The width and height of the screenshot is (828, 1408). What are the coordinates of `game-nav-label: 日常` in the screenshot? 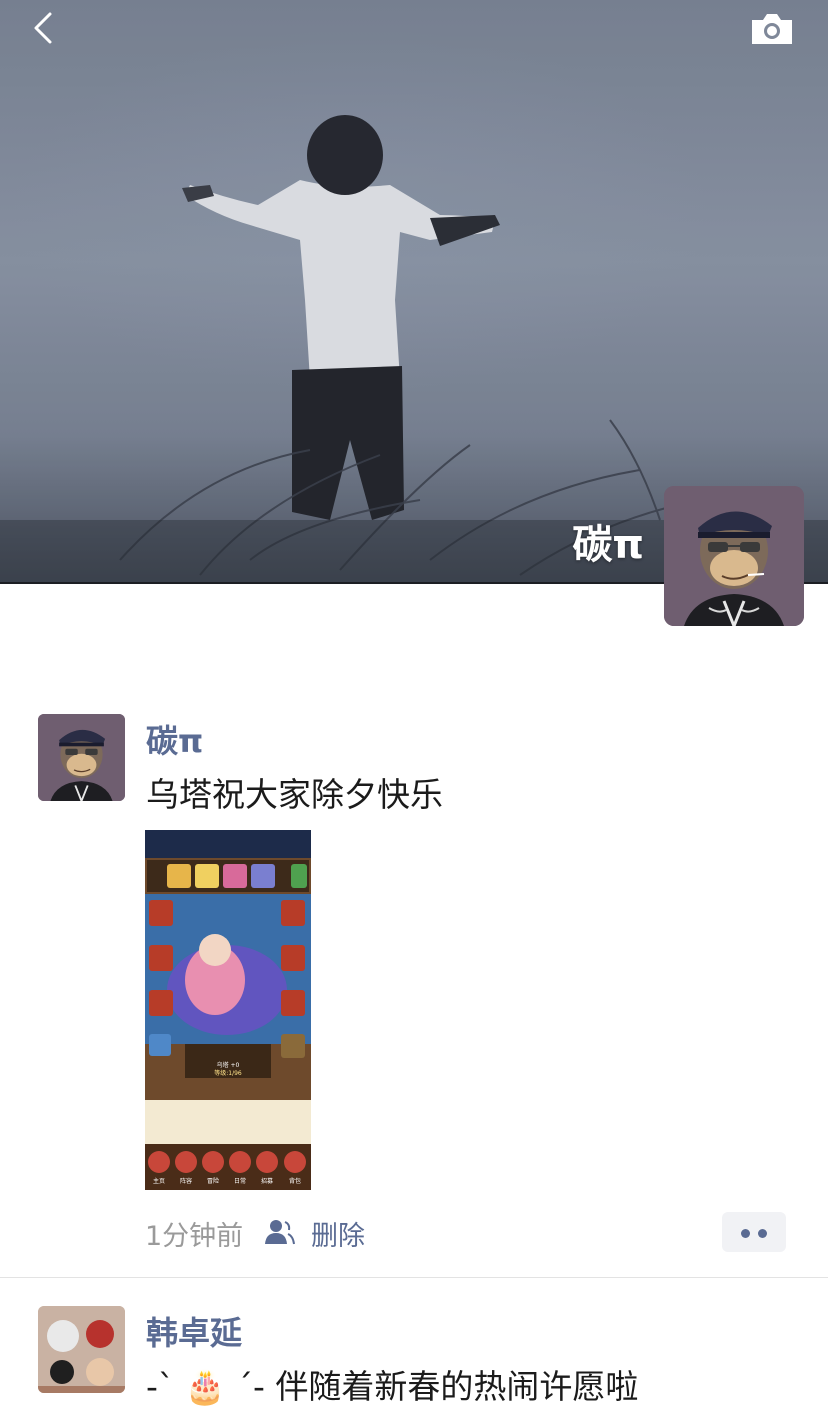 It's located at (240, 1181).